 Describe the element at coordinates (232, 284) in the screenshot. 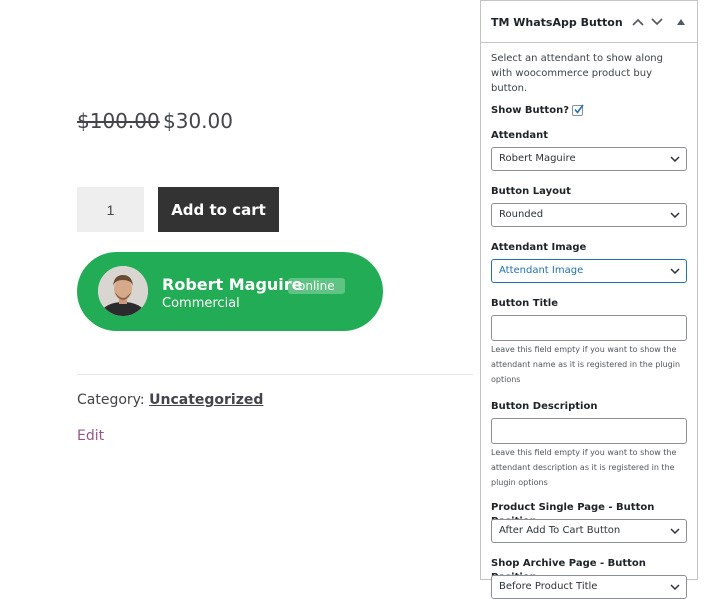

I see `attendant-name: Robert Maguire` at that location.